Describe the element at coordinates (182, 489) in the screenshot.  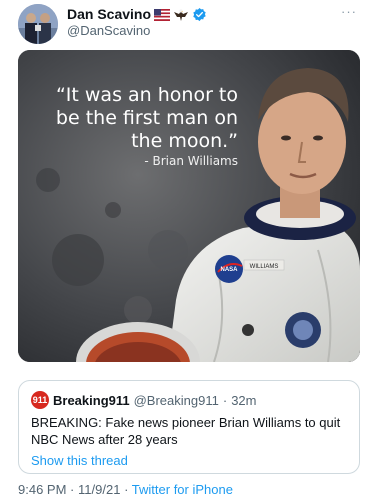
I see `tweet-client-link: Twitter for iPhone` at that location.